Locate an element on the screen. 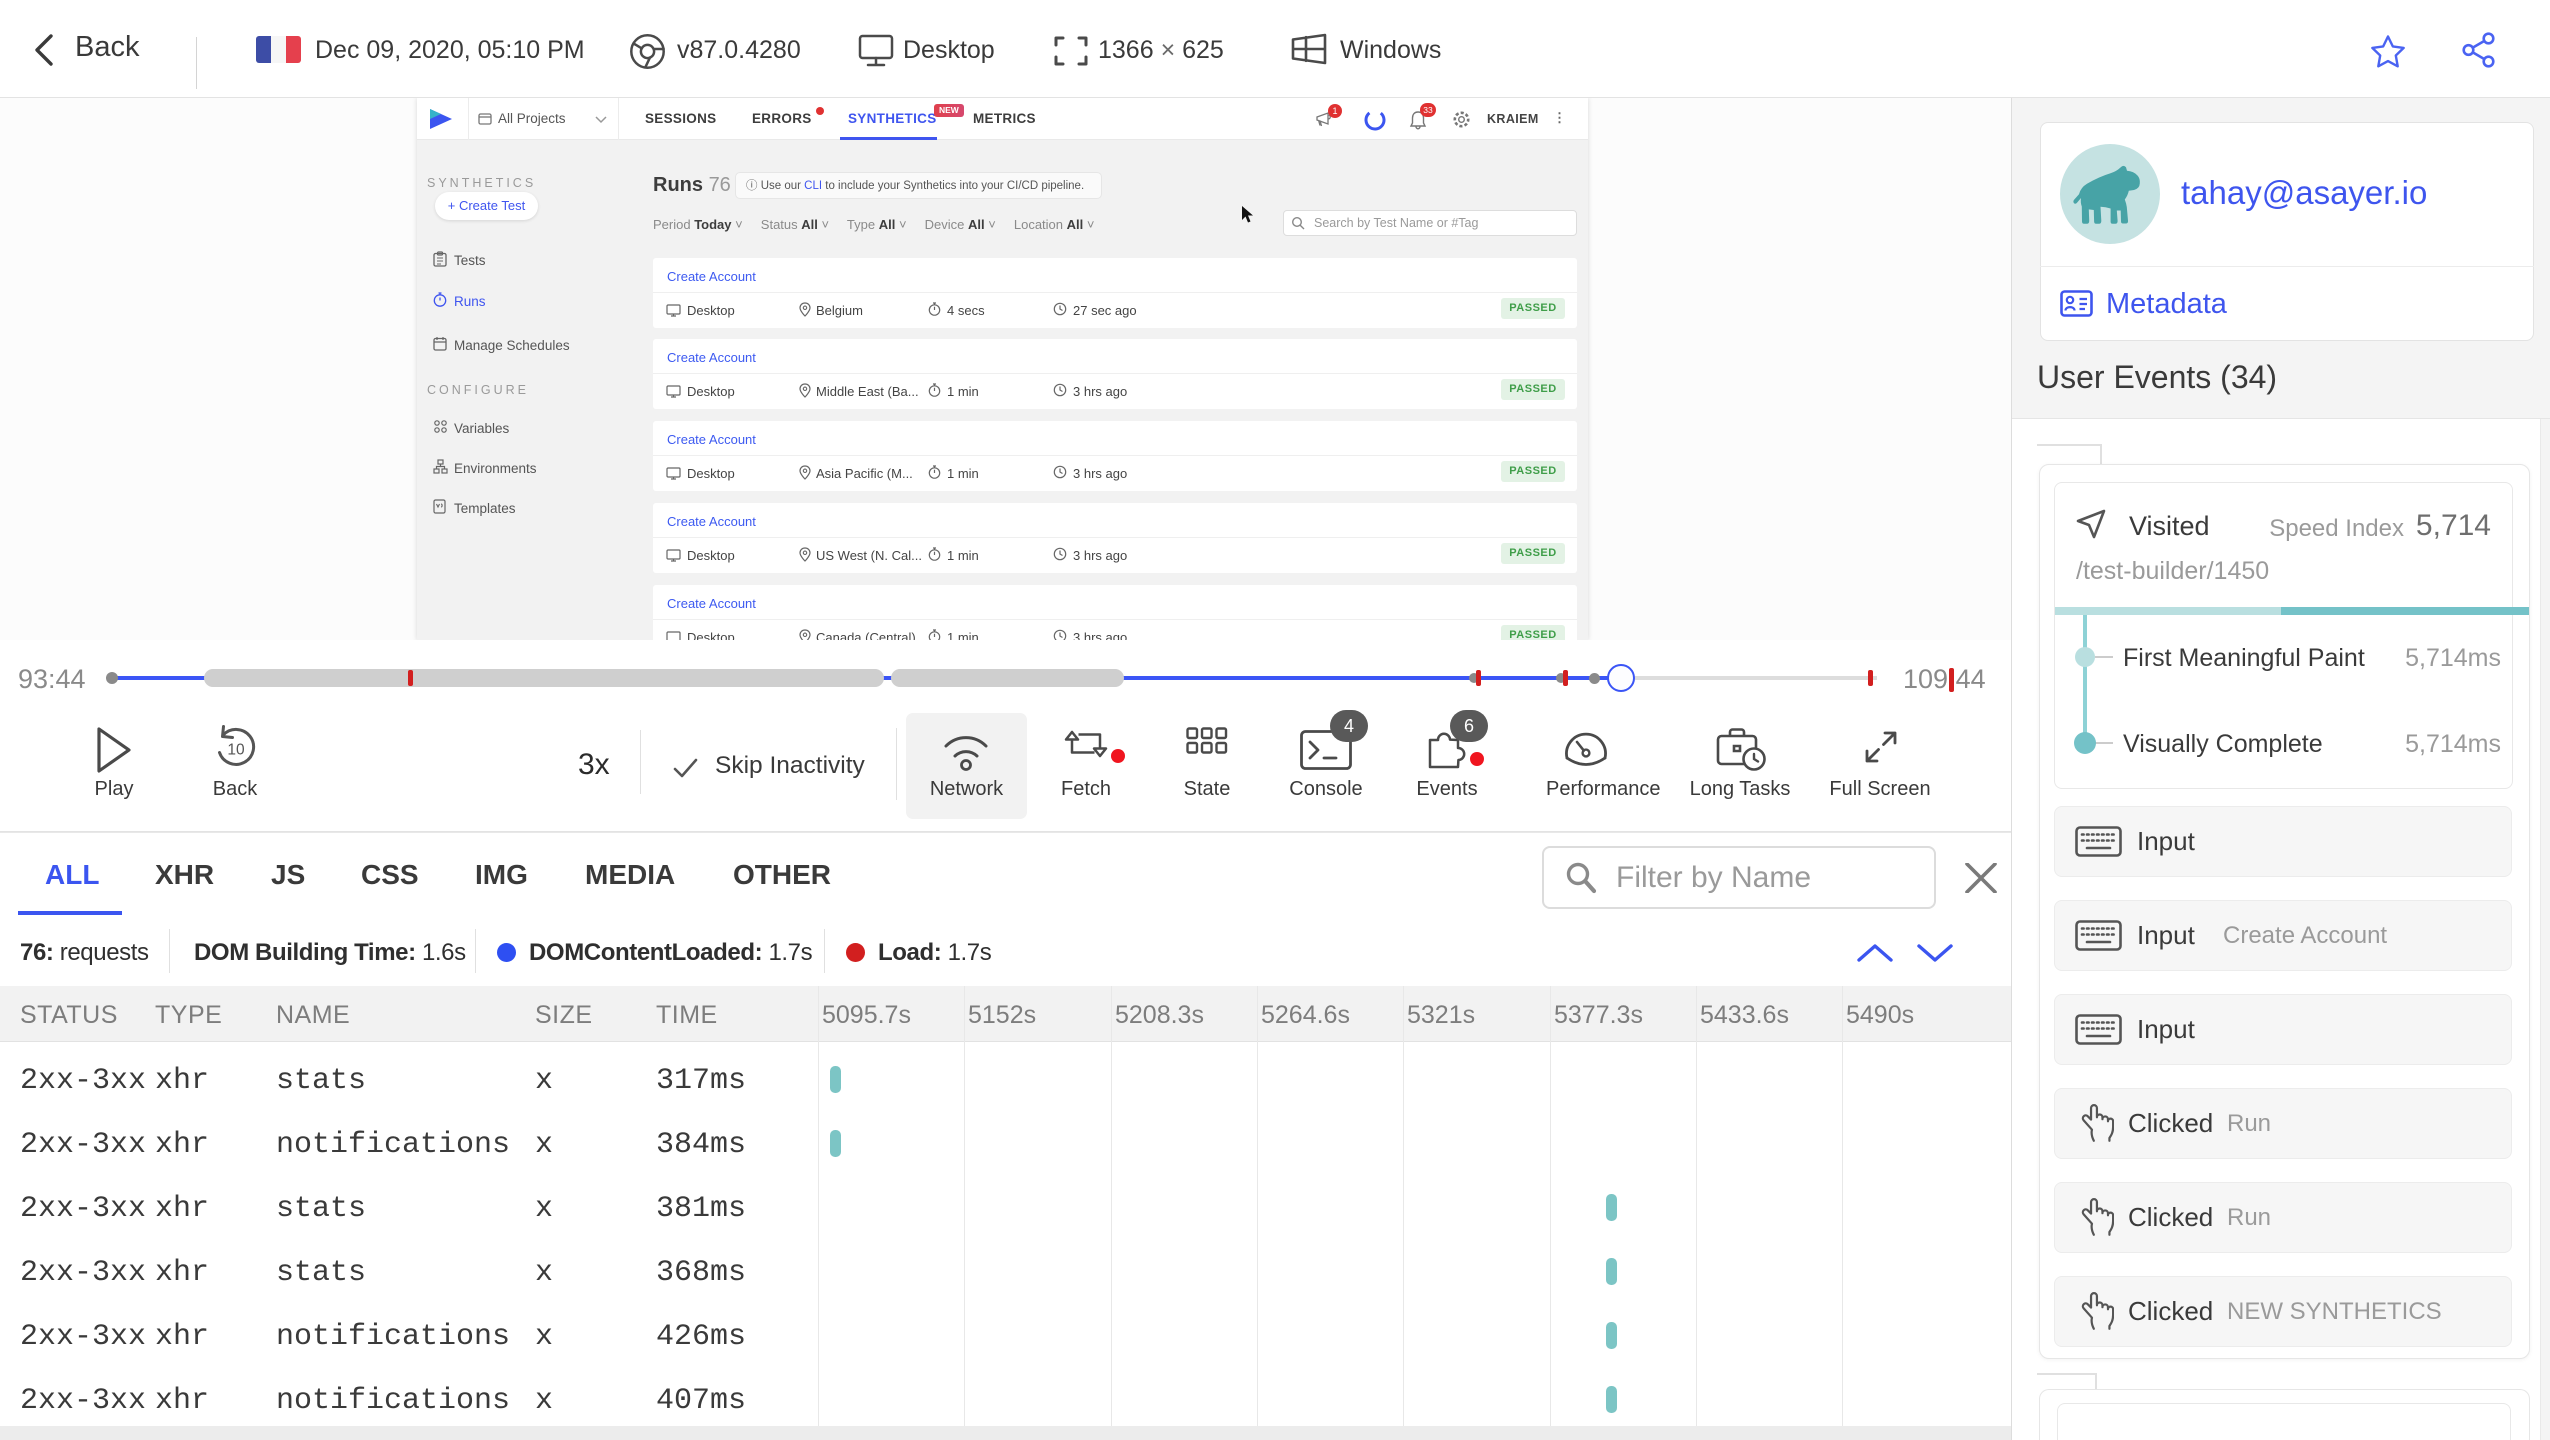  svg-text: 10 is located at coordinates (236, 750).